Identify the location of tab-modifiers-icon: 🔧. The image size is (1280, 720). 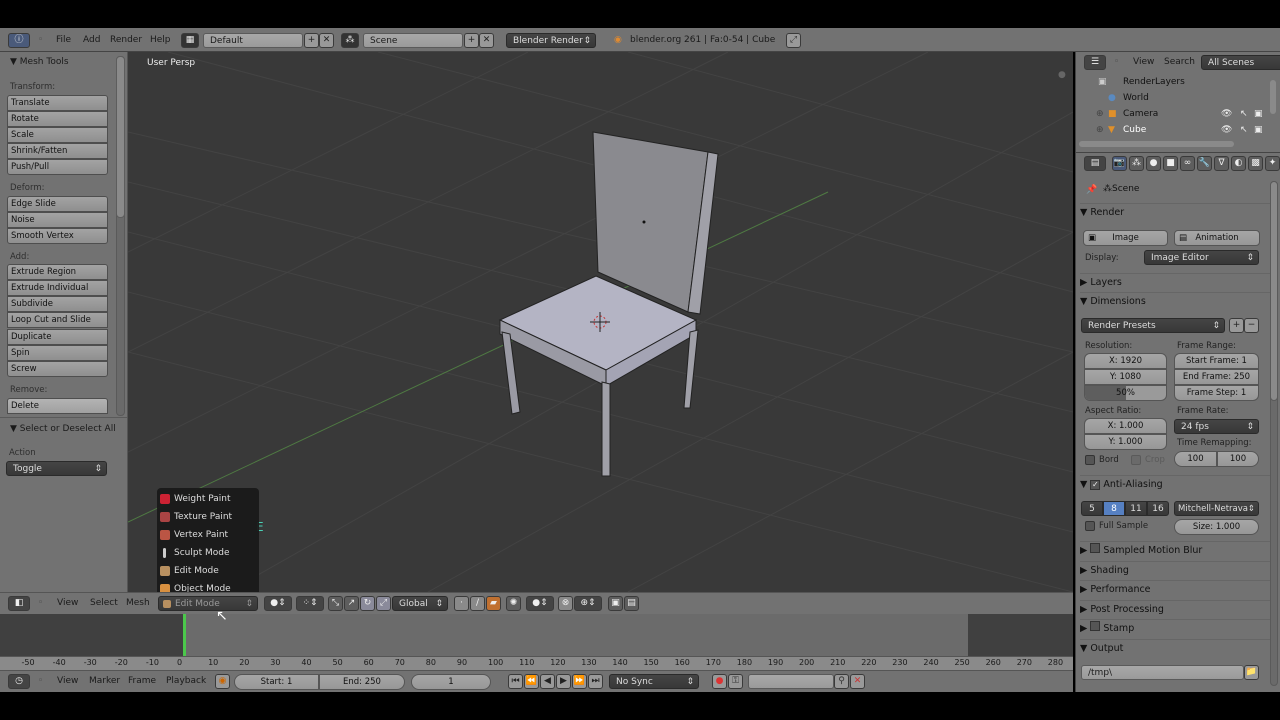
(1204, 163).